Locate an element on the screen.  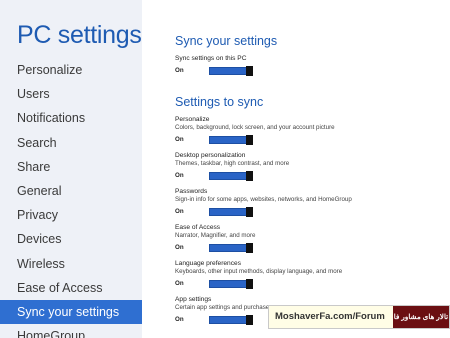
setting-label: Passwords is located at coordinates (191, 191).